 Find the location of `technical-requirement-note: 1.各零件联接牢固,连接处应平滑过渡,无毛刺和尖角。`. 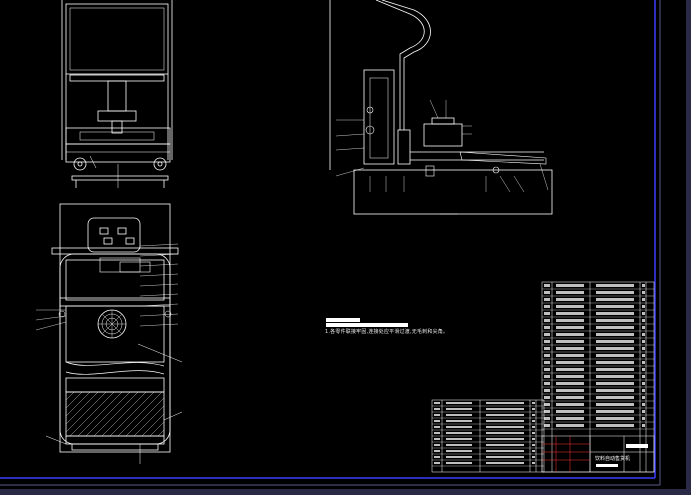

technical-requirement-note: 1.各零件联接牢固,连接处应平滑过渡,无毛刺和尖角。 is located at coordinates (387, 332).